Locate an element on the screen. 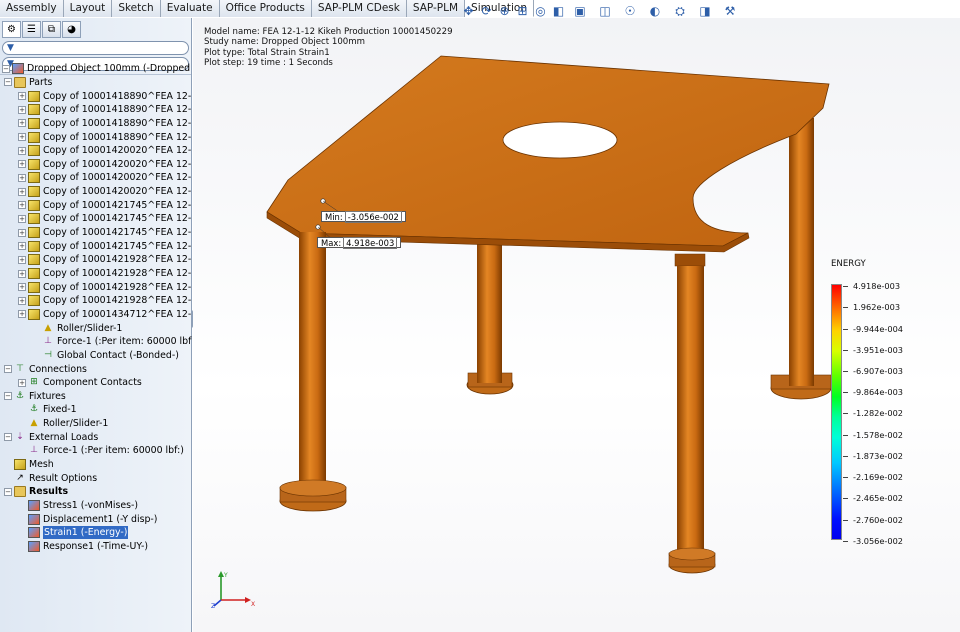 Image resolution: width=960 pixels, height=632 pixels. tools-icon: ⚒ is located at coordinates (730, 11).